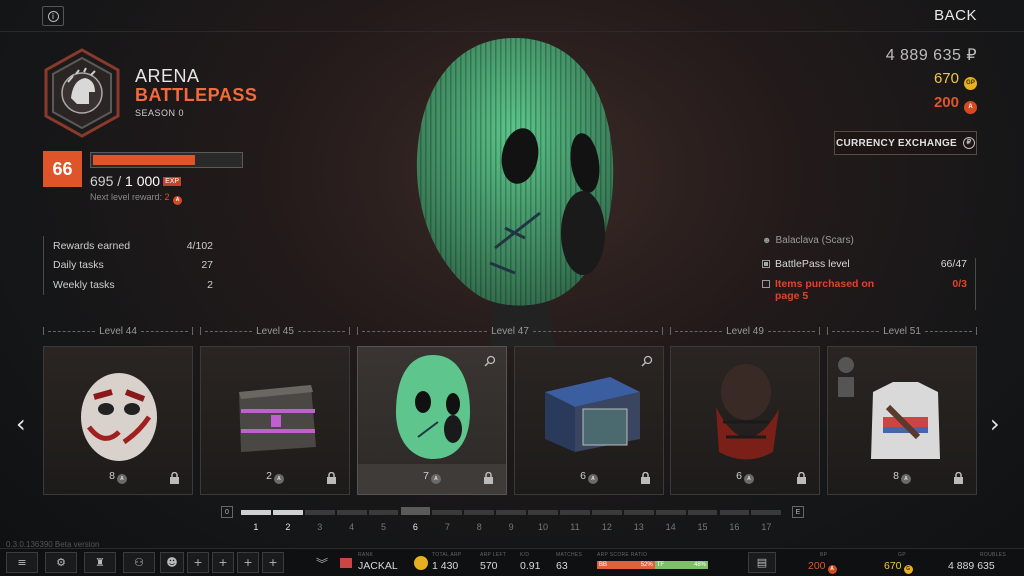 The width and height of the screenshot is (1024, 576). I want to click on level-label-text: Level 45, so click(275, 331).